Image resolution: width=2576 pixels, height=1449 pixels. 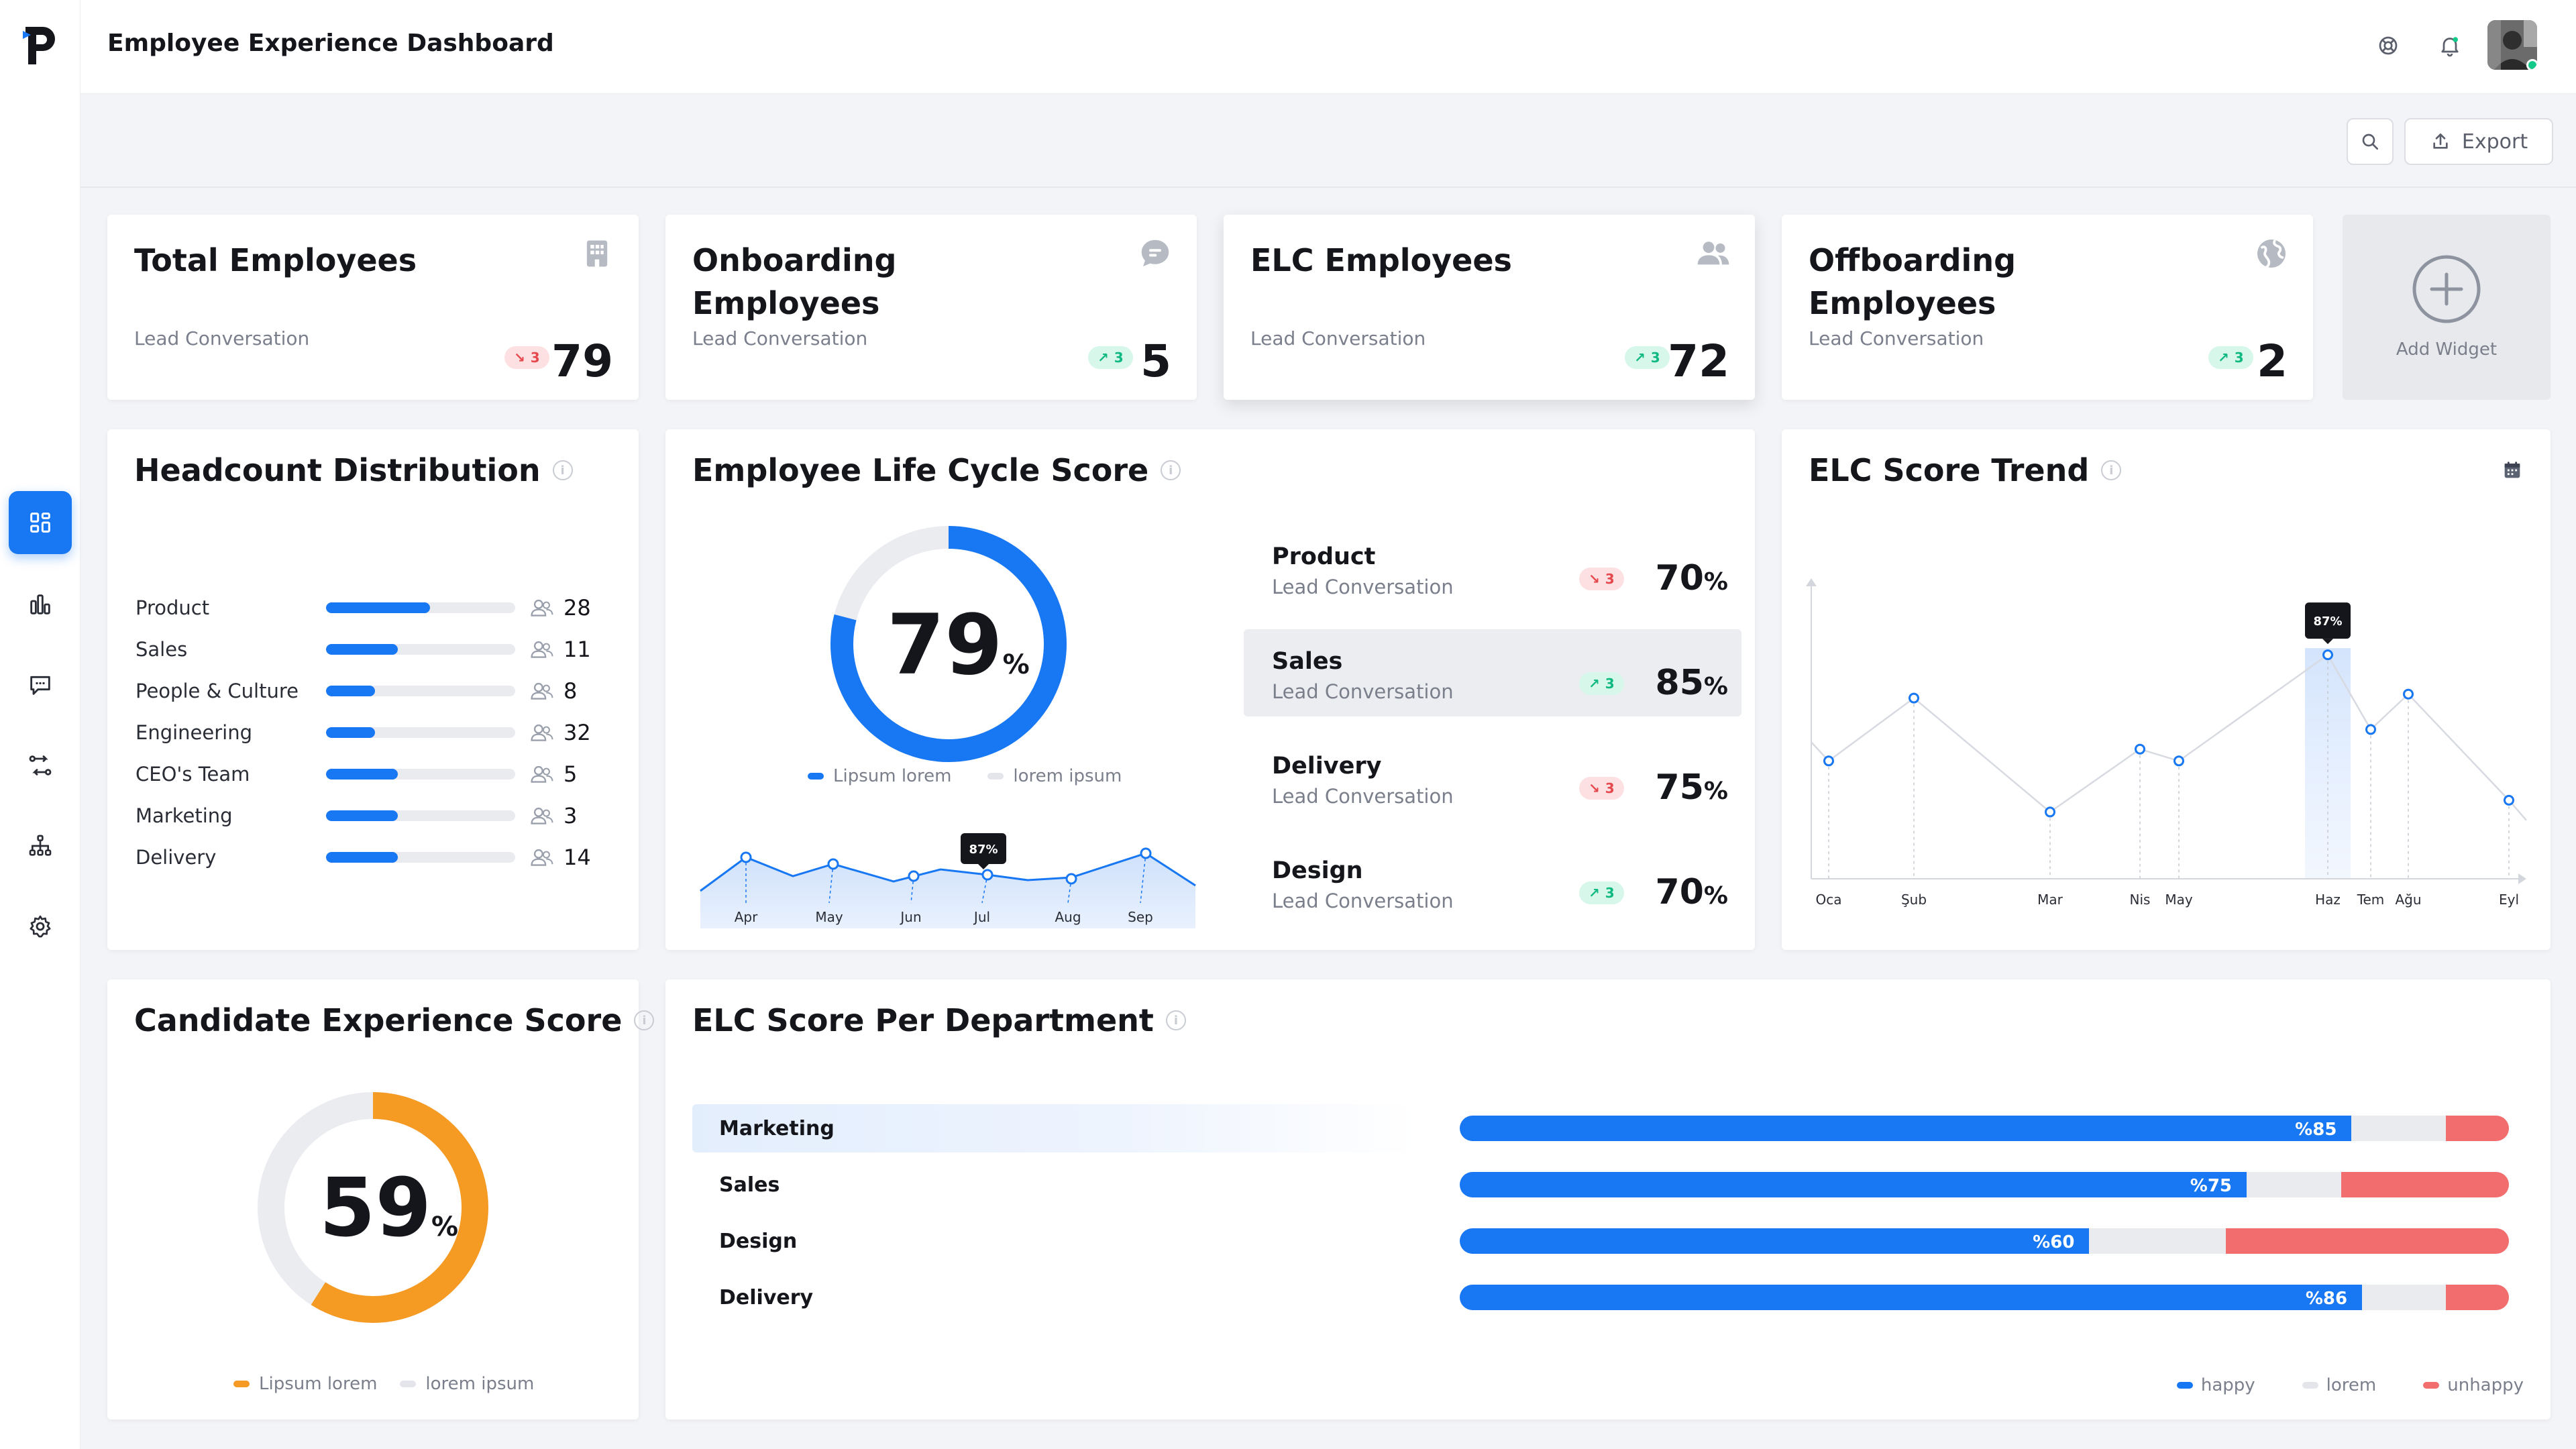 What do you see at coordinates (373, 307) in the screenshot?
I see `stat-card-total-employees: Total Employees Lead Conversation ↘ 3 79` at bounding box center [373, 307].